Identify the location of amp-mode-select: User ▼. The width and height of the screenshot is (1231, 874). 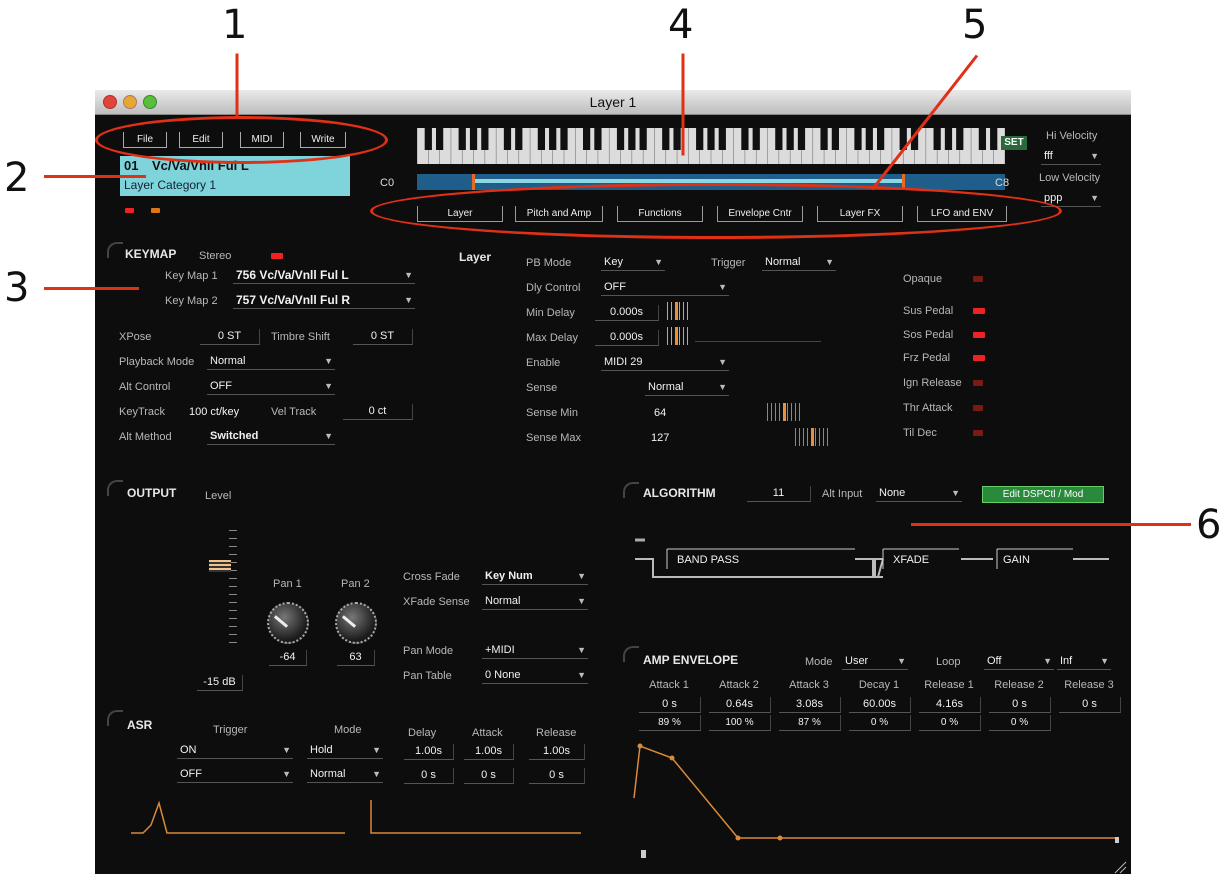
(875, 661).